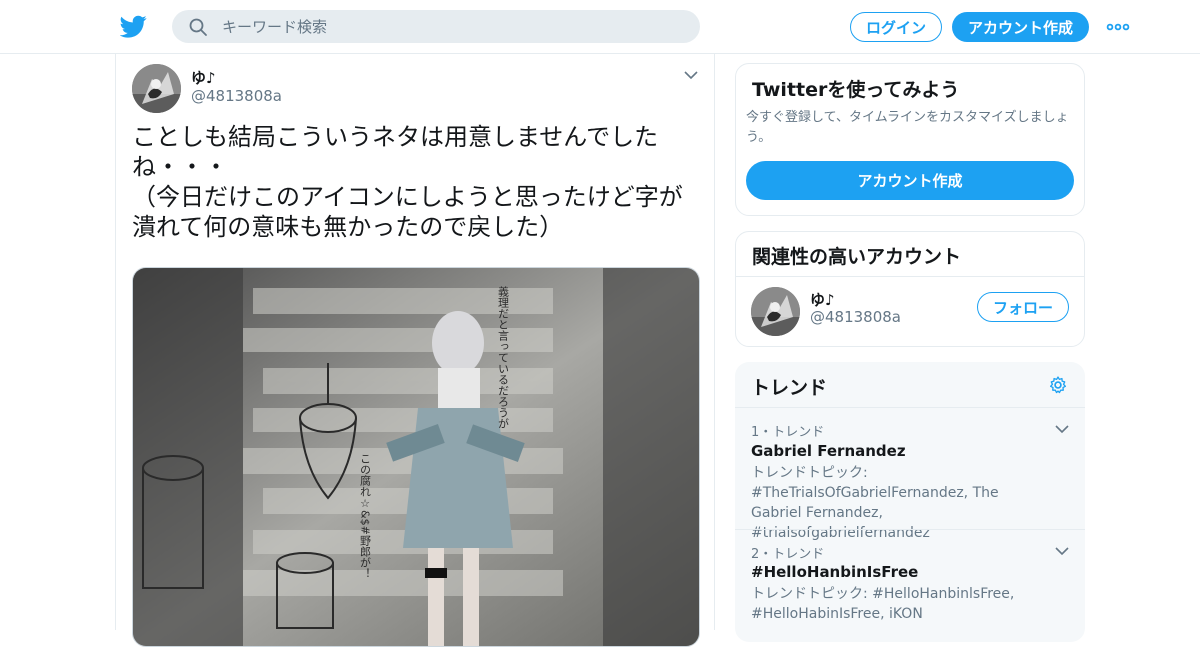 The height and width of the screenshot is (647, 1200). What do you see at coordinates (1020, 27) in the screenshot?
I see `signup-button: アカウント作成` at bounding box center [1020, 27].